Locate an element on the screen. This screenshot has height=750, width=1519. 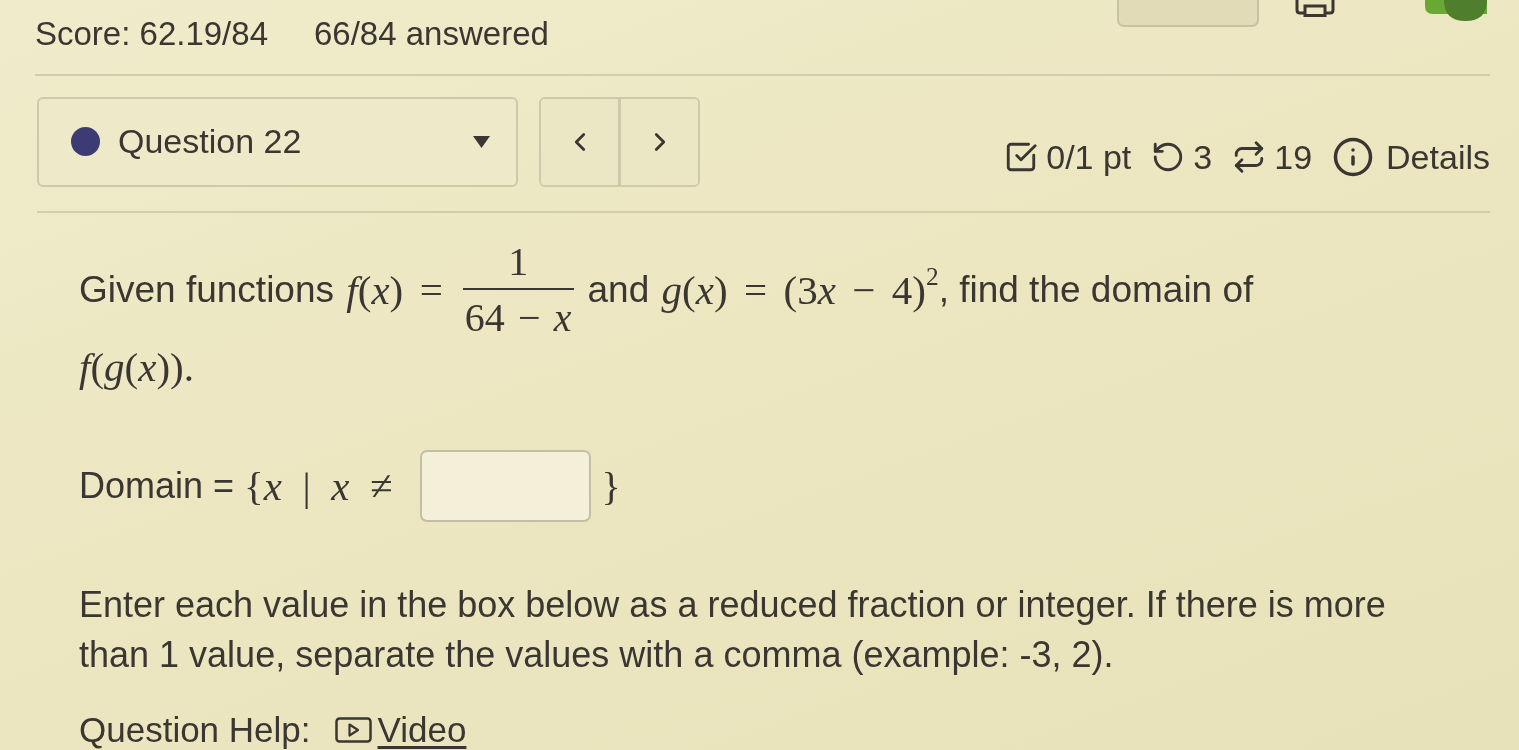
question-dropdown: Question 22 is located at coordinates (277, 141).